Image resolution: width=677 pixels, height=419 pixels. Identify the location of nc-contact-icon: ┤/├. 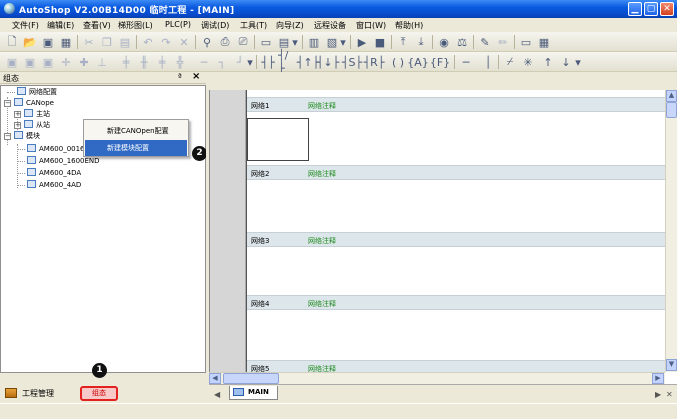
(286, 62).